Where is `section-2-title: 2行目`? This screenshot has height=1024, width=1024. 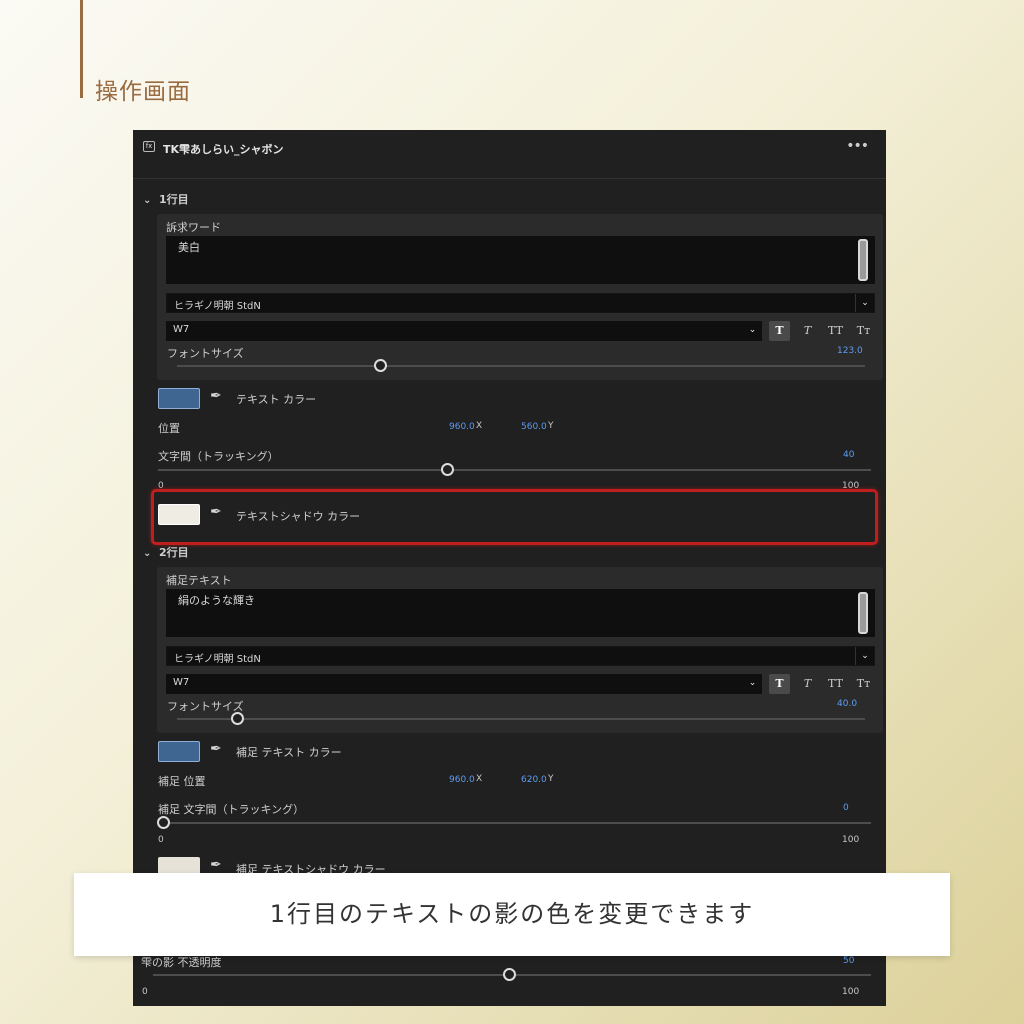
section-2-title: 2行目 is located at coordinates (174, 552).